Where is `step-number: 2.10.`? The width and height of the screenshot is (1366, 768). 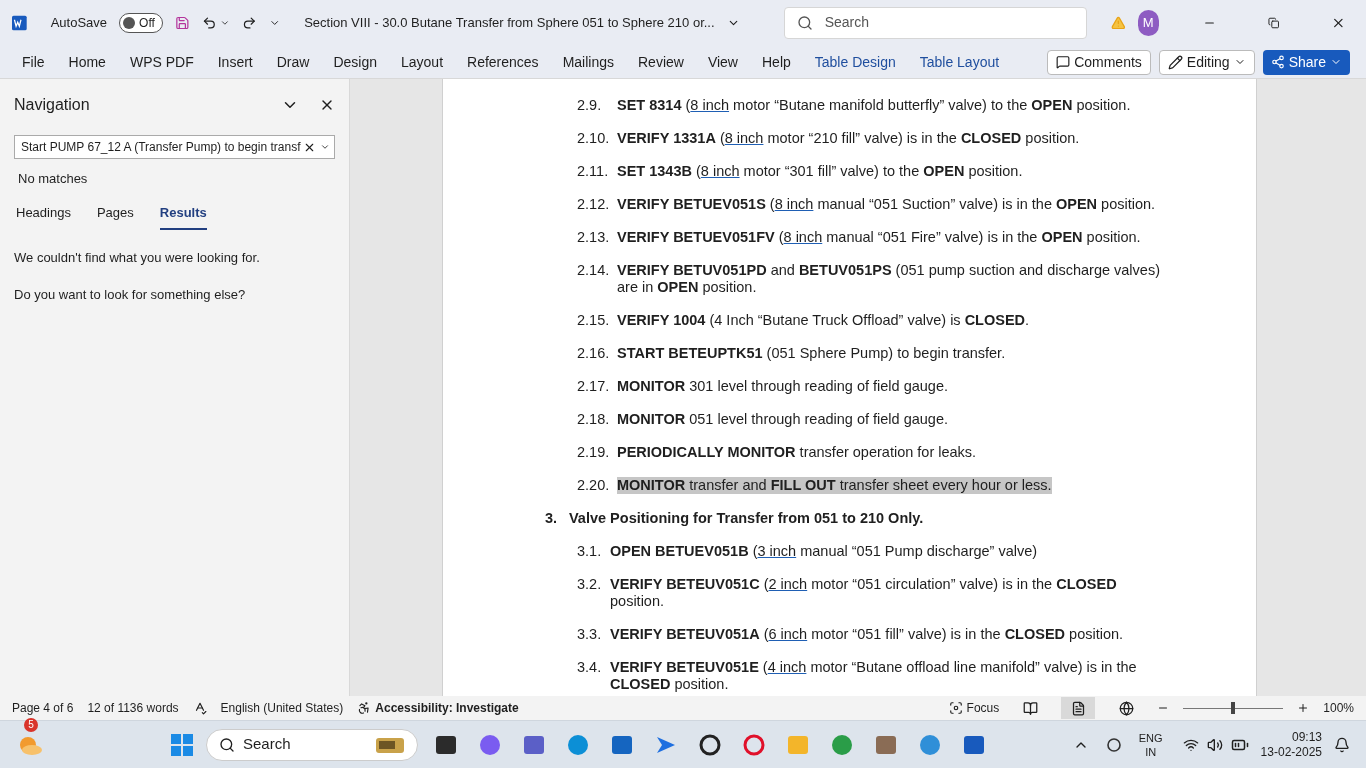 step-number: 2.10. is located at coordinates (594, 139).